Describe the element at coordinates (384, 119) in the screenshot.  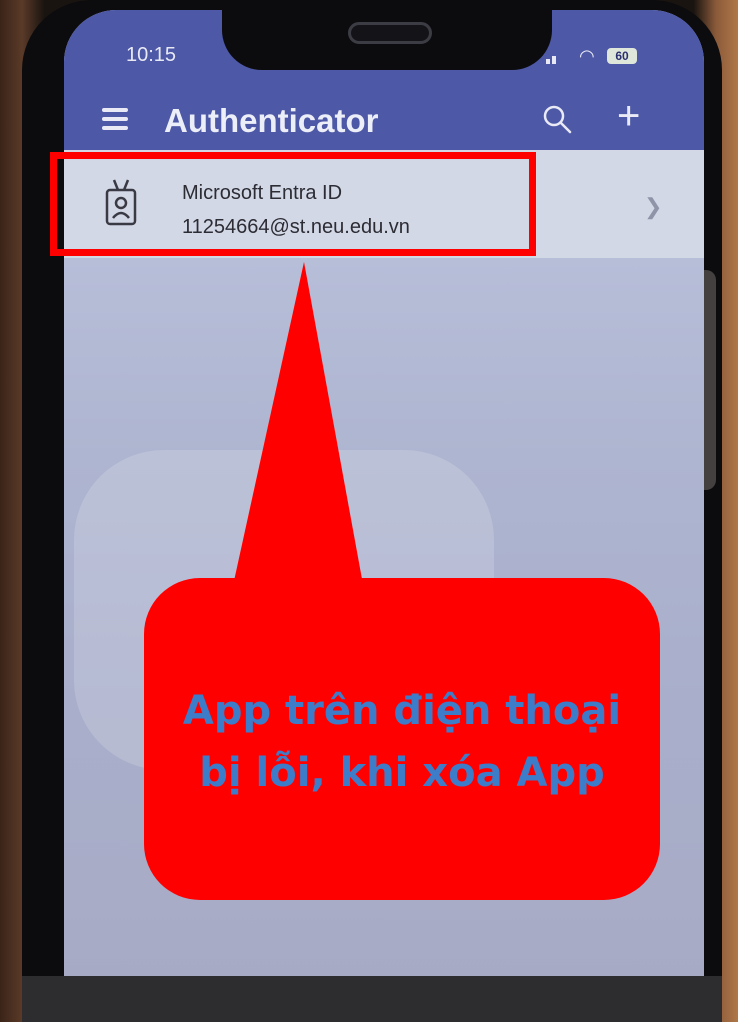
I see `app-bar: Authenticator +` at that location.